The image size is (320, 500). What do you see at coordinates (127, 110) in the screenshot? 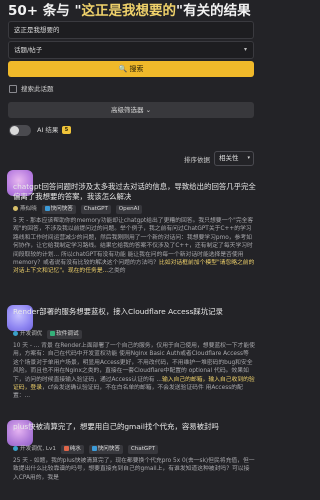
I see `advanced-filter-label: 高级筛选器` at bounding box center [127, 110].